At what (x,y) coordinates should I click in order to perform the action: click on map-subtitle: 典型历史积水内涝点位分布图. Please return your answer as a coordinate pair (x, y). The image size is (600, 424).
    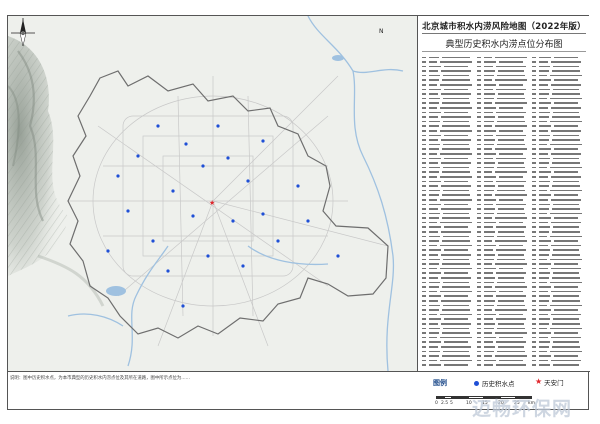
    Looking at the image, I should click on (504, 45).